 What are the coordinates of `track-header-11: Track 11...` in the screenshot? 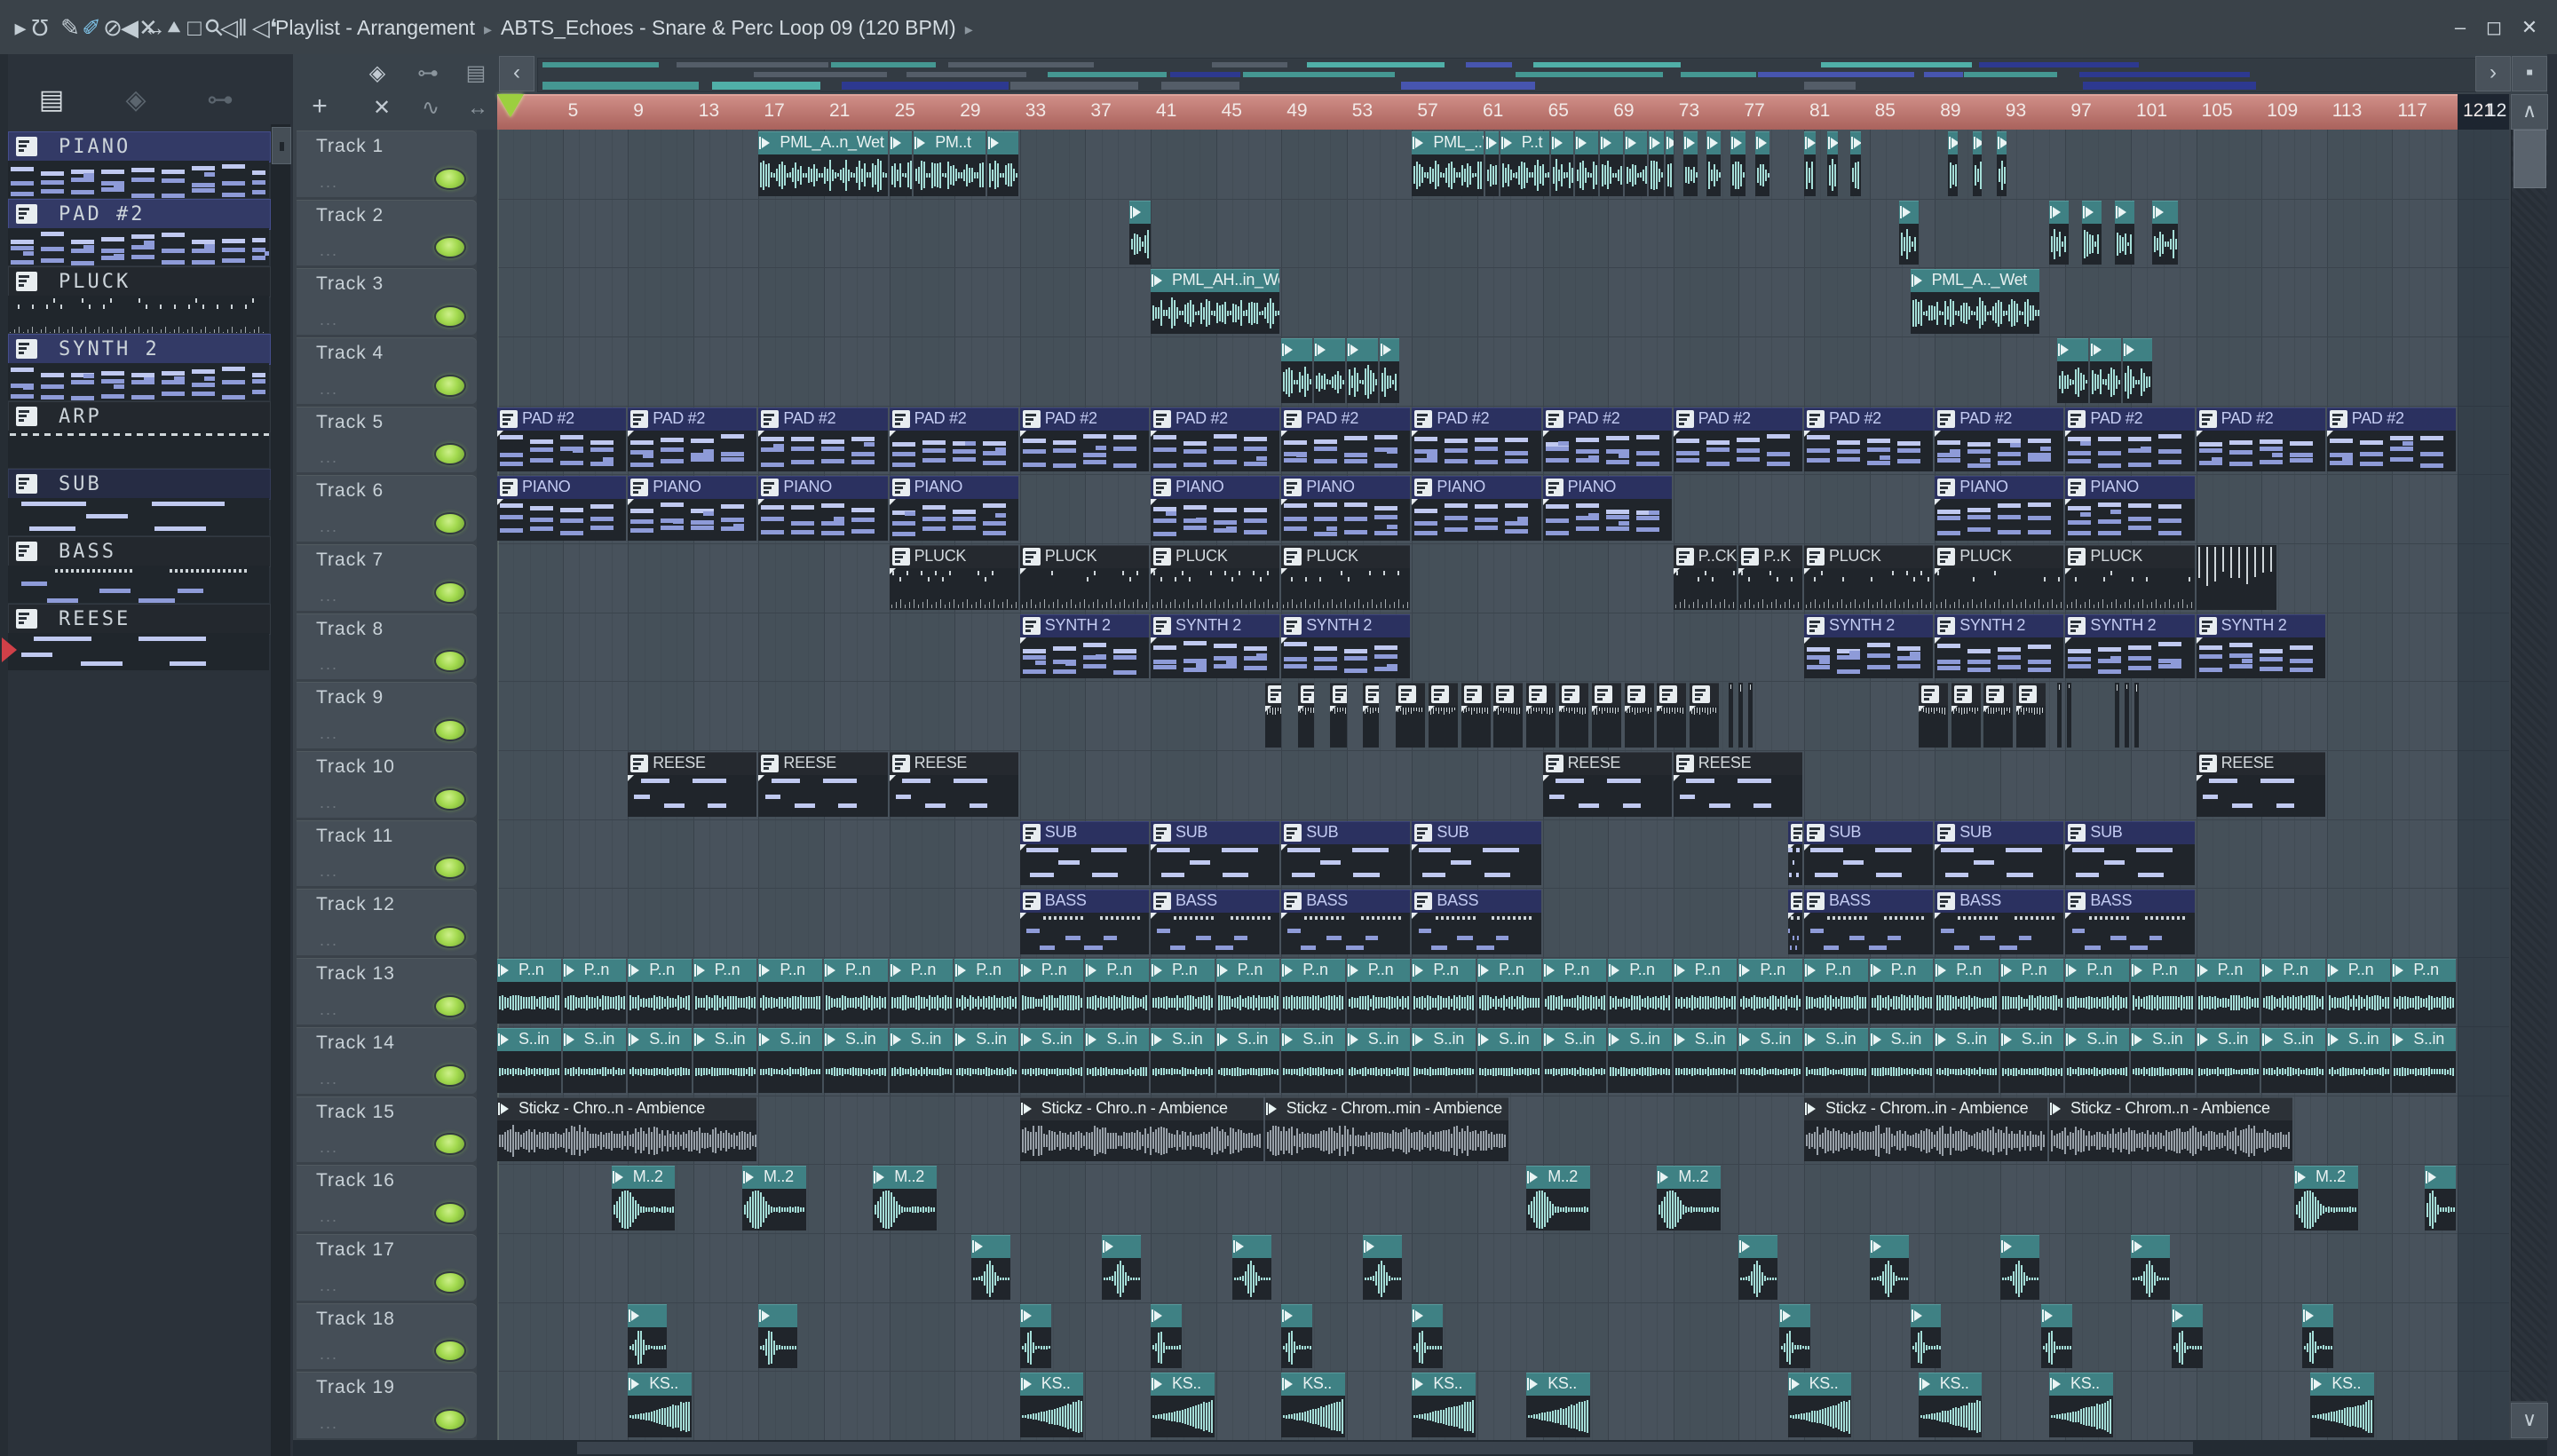 It's located at (387, 853).